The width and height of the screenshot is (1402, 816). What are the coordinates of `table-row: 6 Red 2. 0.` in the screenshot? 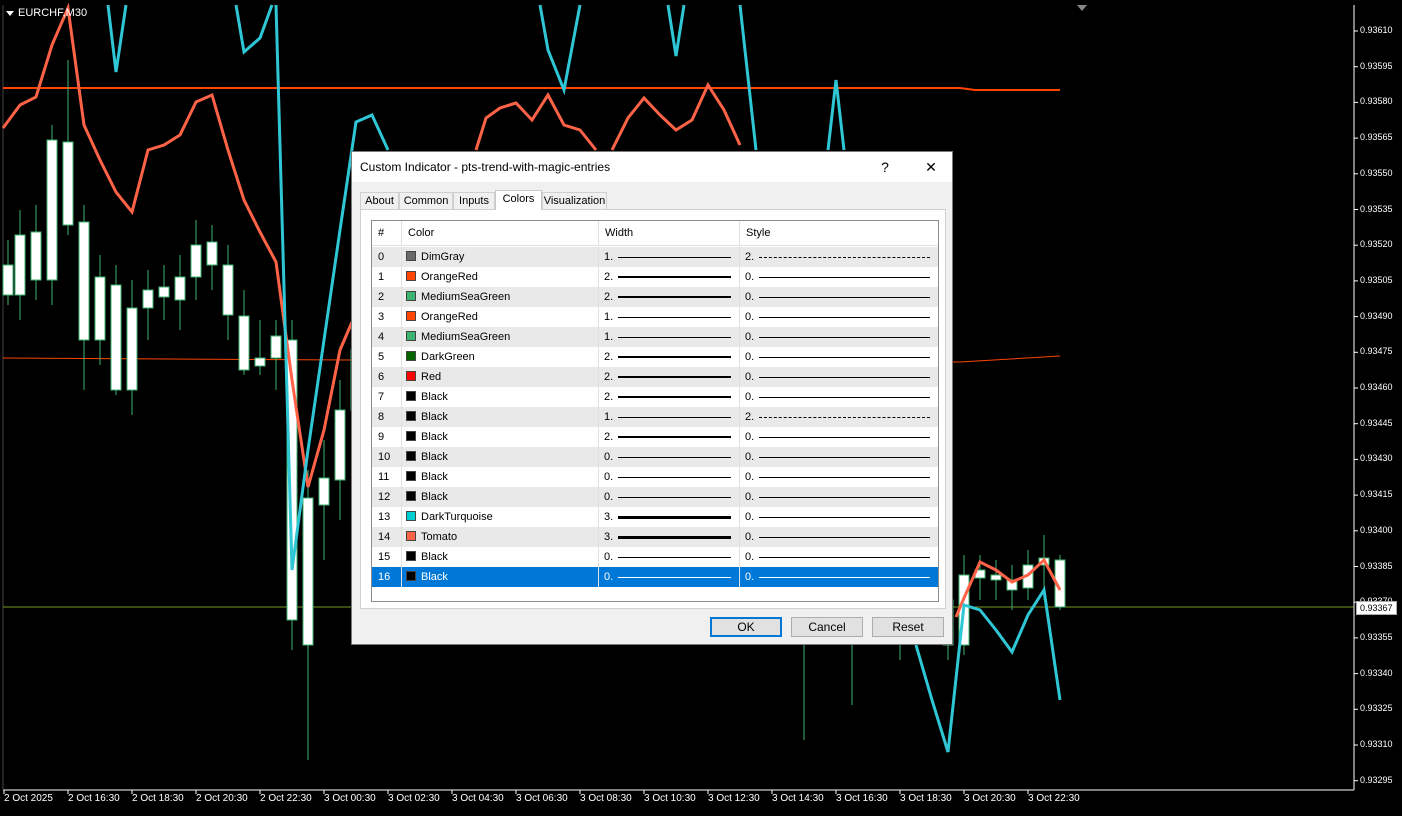 It's located at (655, 377).